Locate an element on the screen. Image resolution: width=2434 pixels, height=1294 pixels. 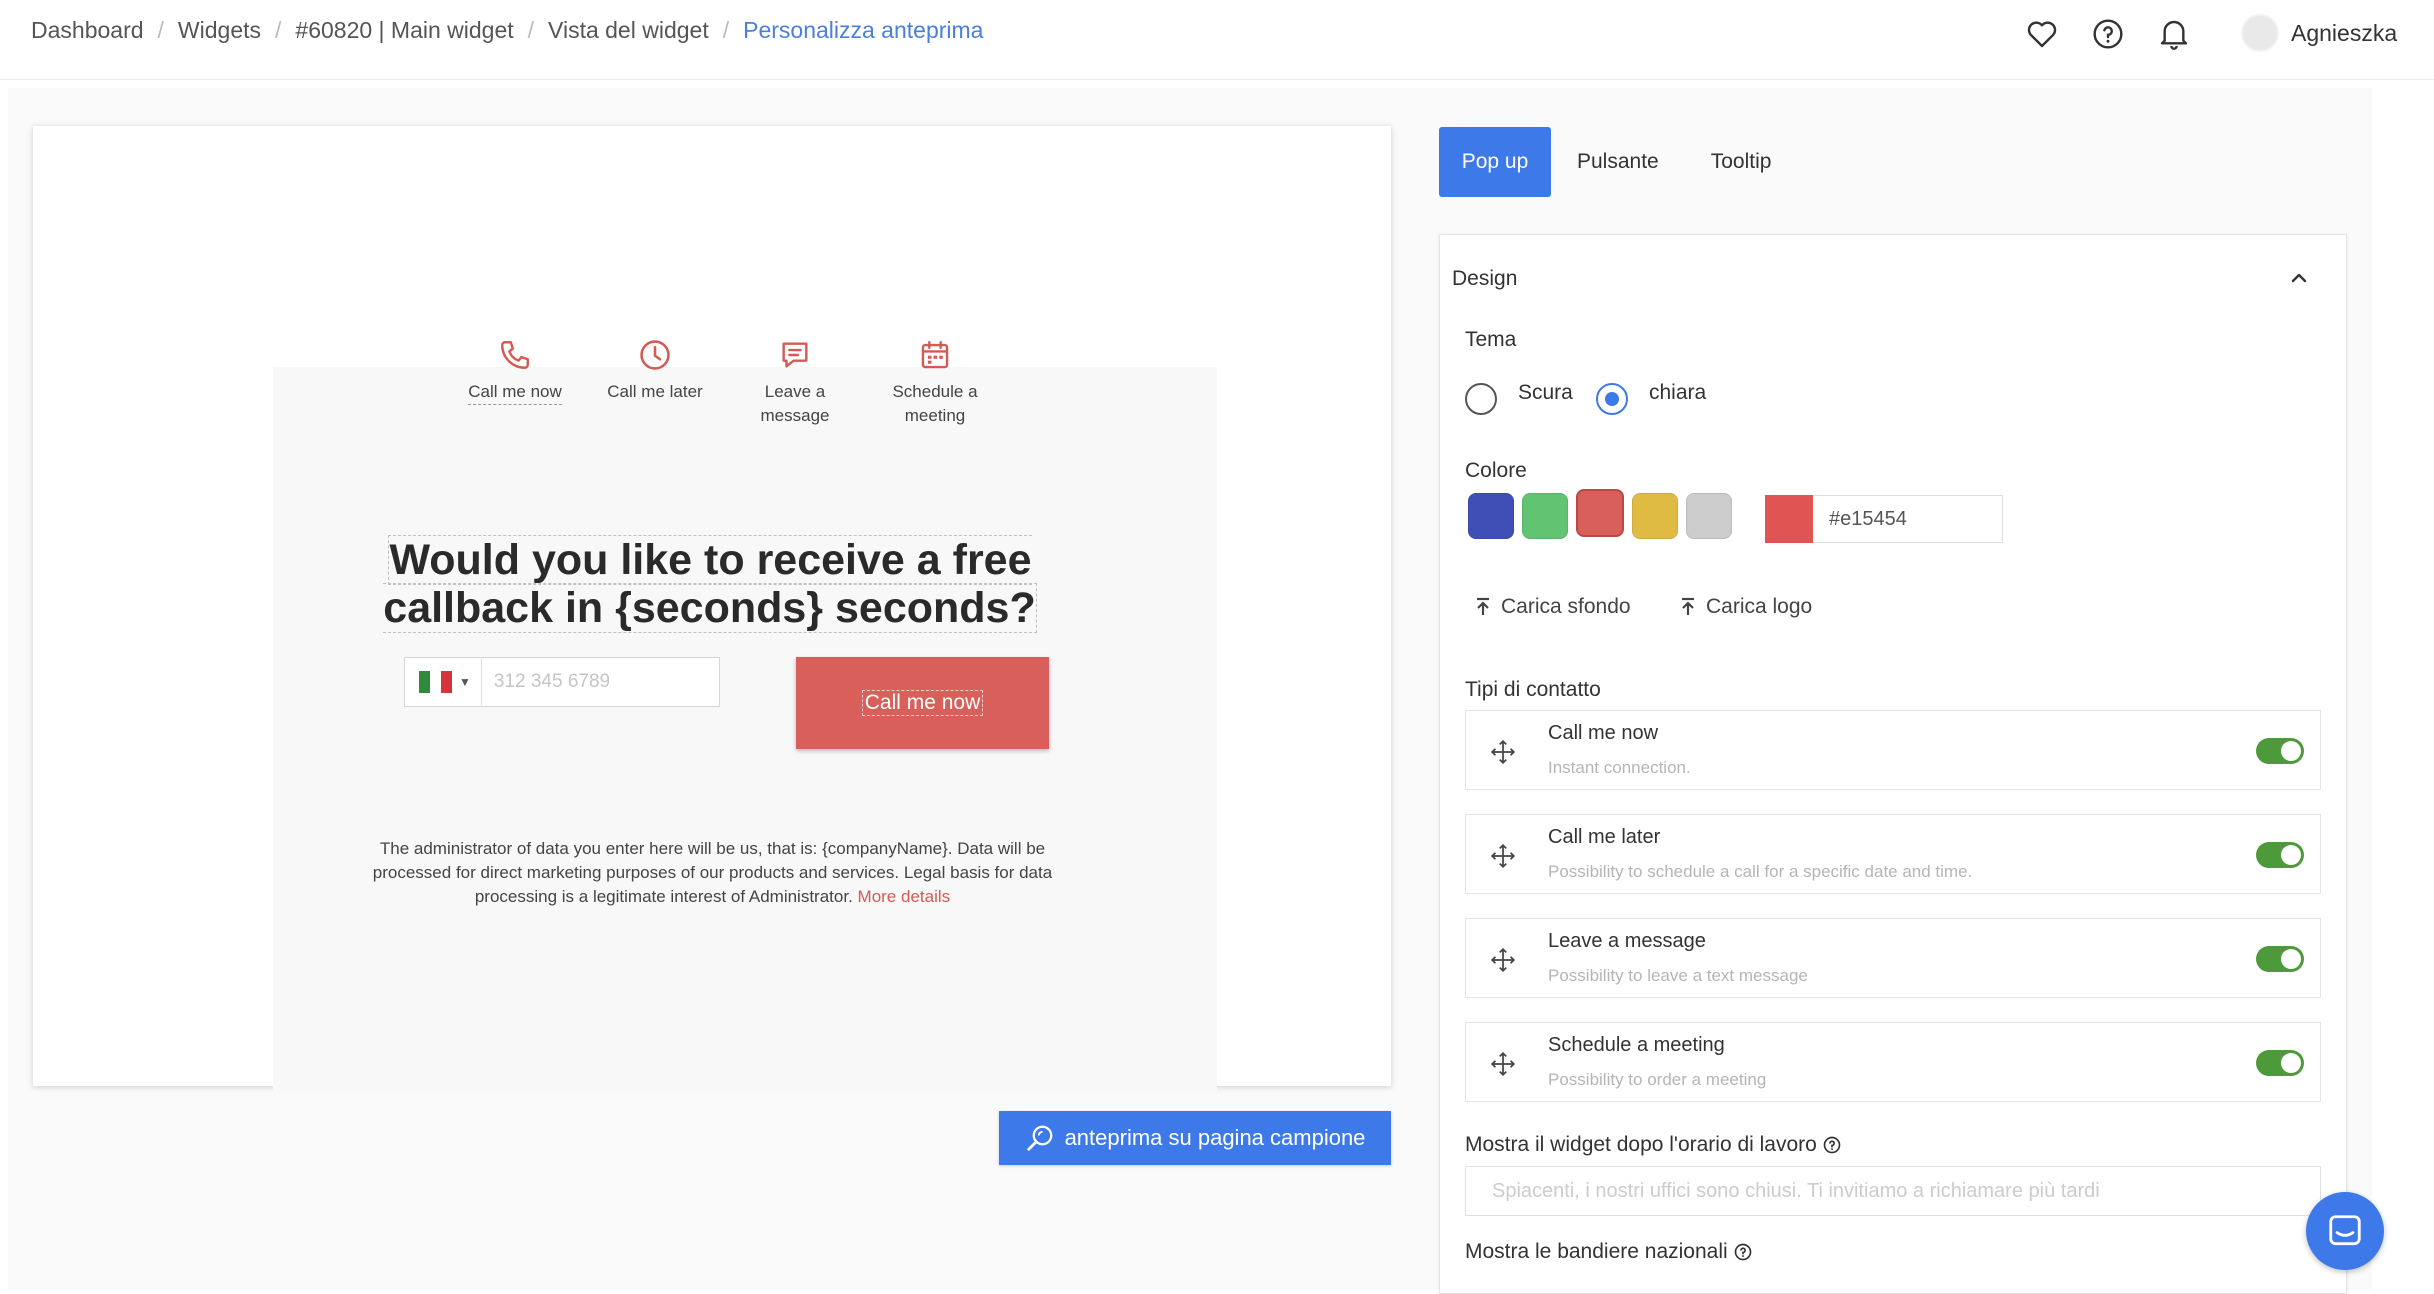
color-swatch-blue is located at coordinates (1491, 516).